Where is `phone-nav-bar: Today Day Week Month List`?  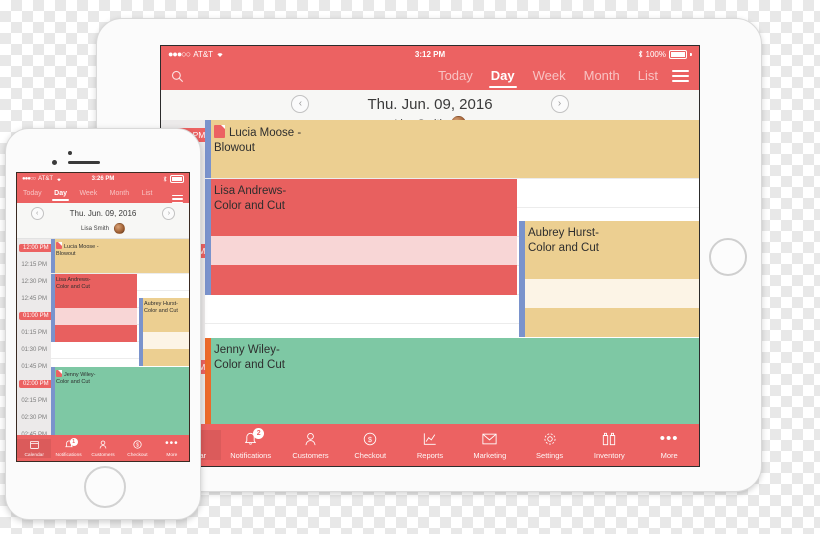
phone-nav-bar: Today Day Week Month List is located at coordinates (103, 194).